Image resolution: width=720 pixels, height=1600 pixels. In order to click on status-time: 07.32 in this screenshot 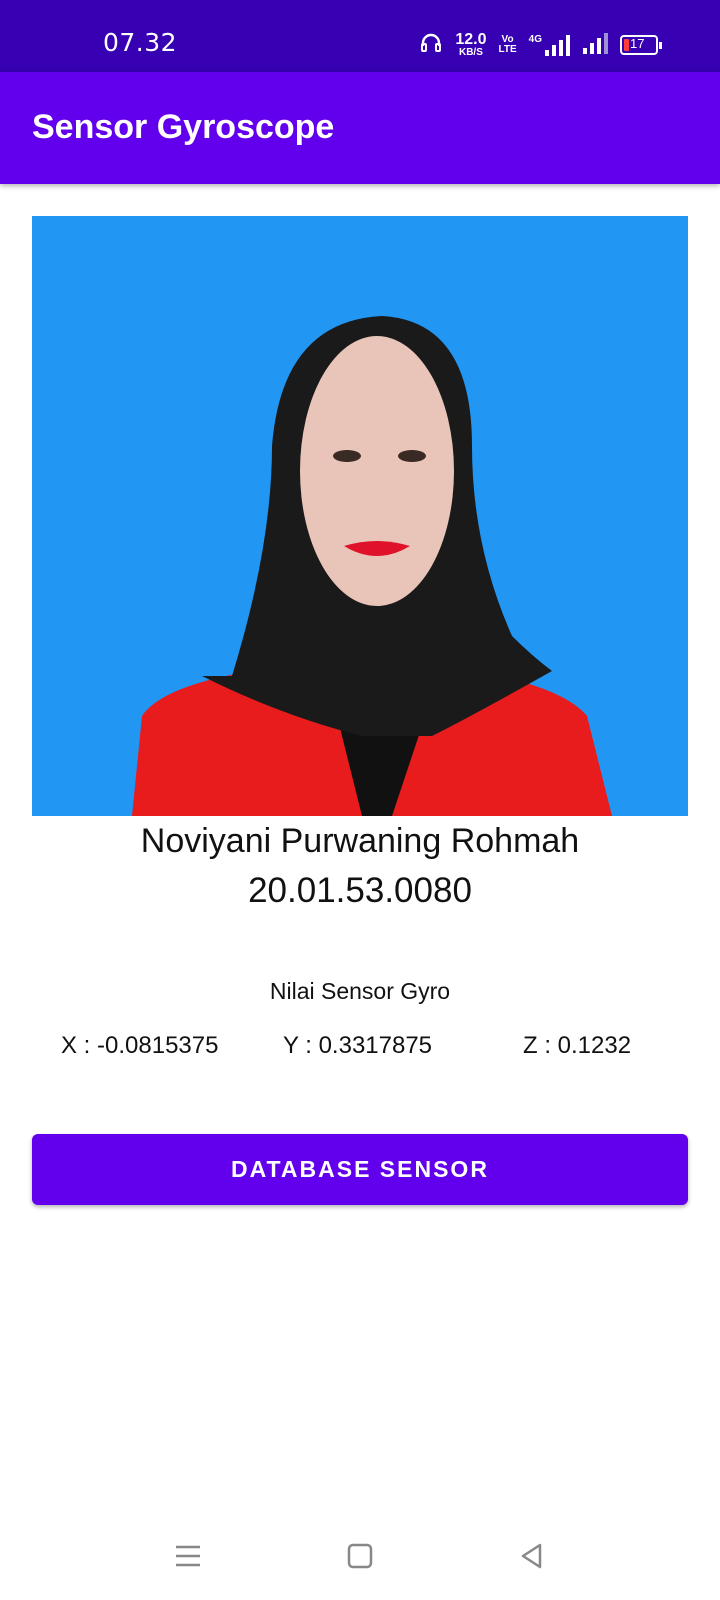, I will do `click(140, 42)`.